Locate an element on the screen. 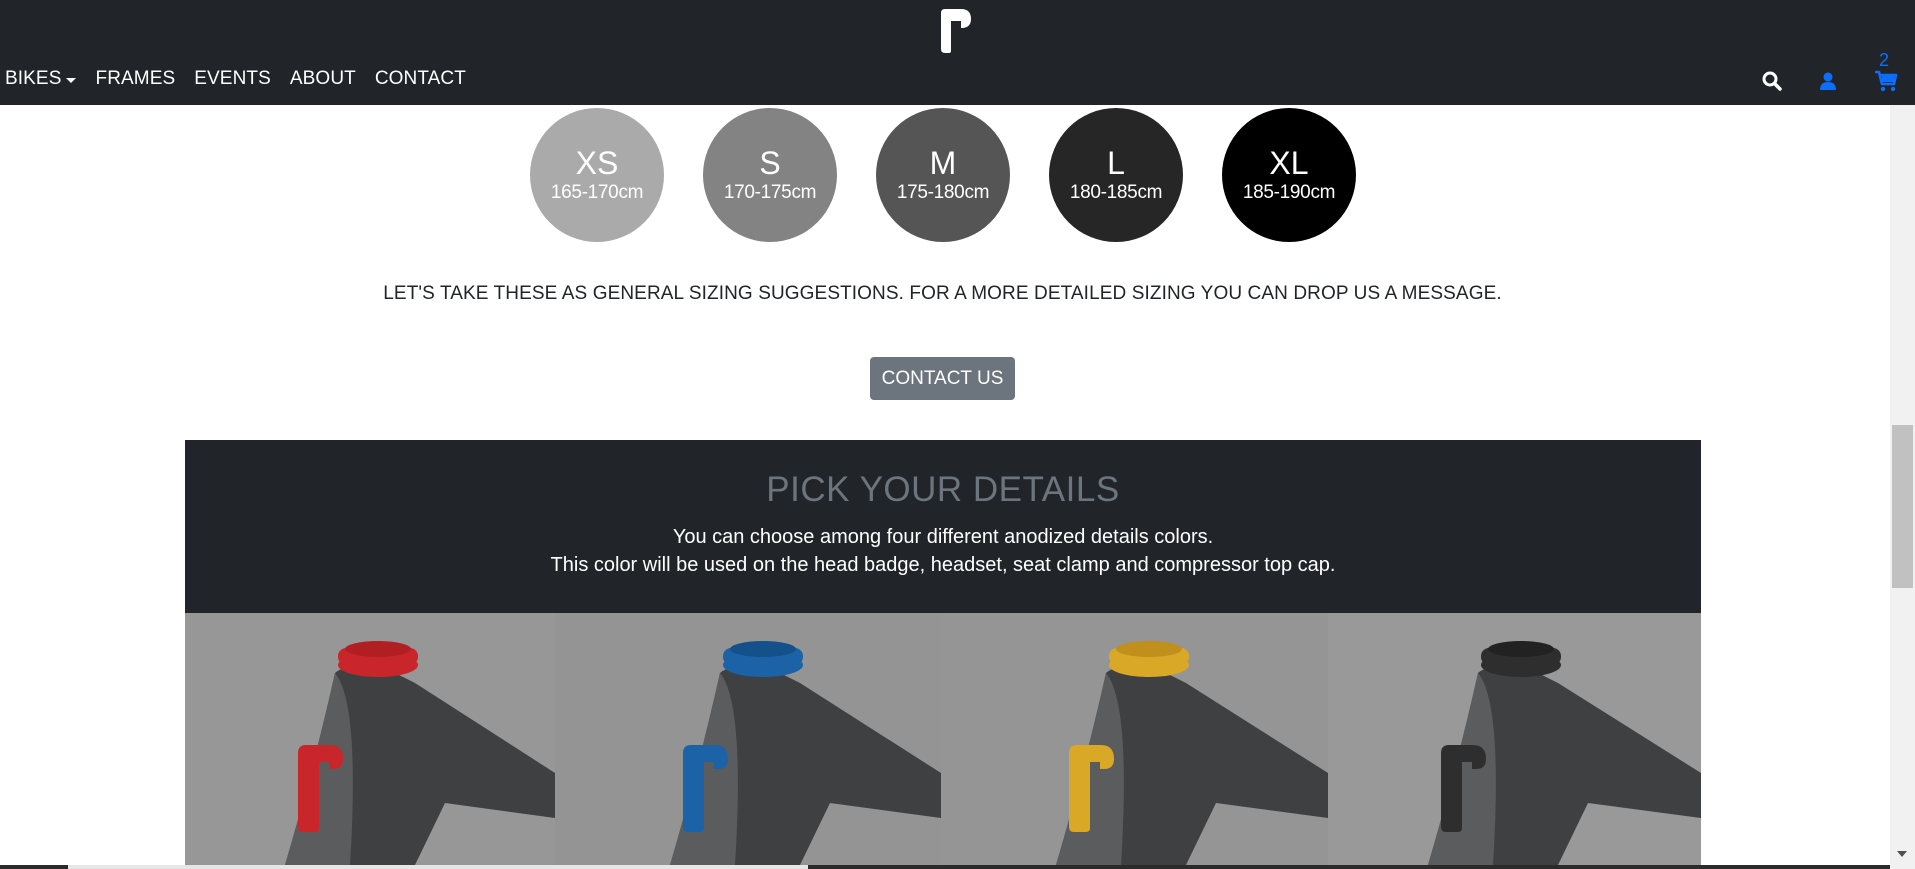 This screenshot has height=869, width=1915. nav-item-bikes: BIKES is located at coordinates (41, 79).